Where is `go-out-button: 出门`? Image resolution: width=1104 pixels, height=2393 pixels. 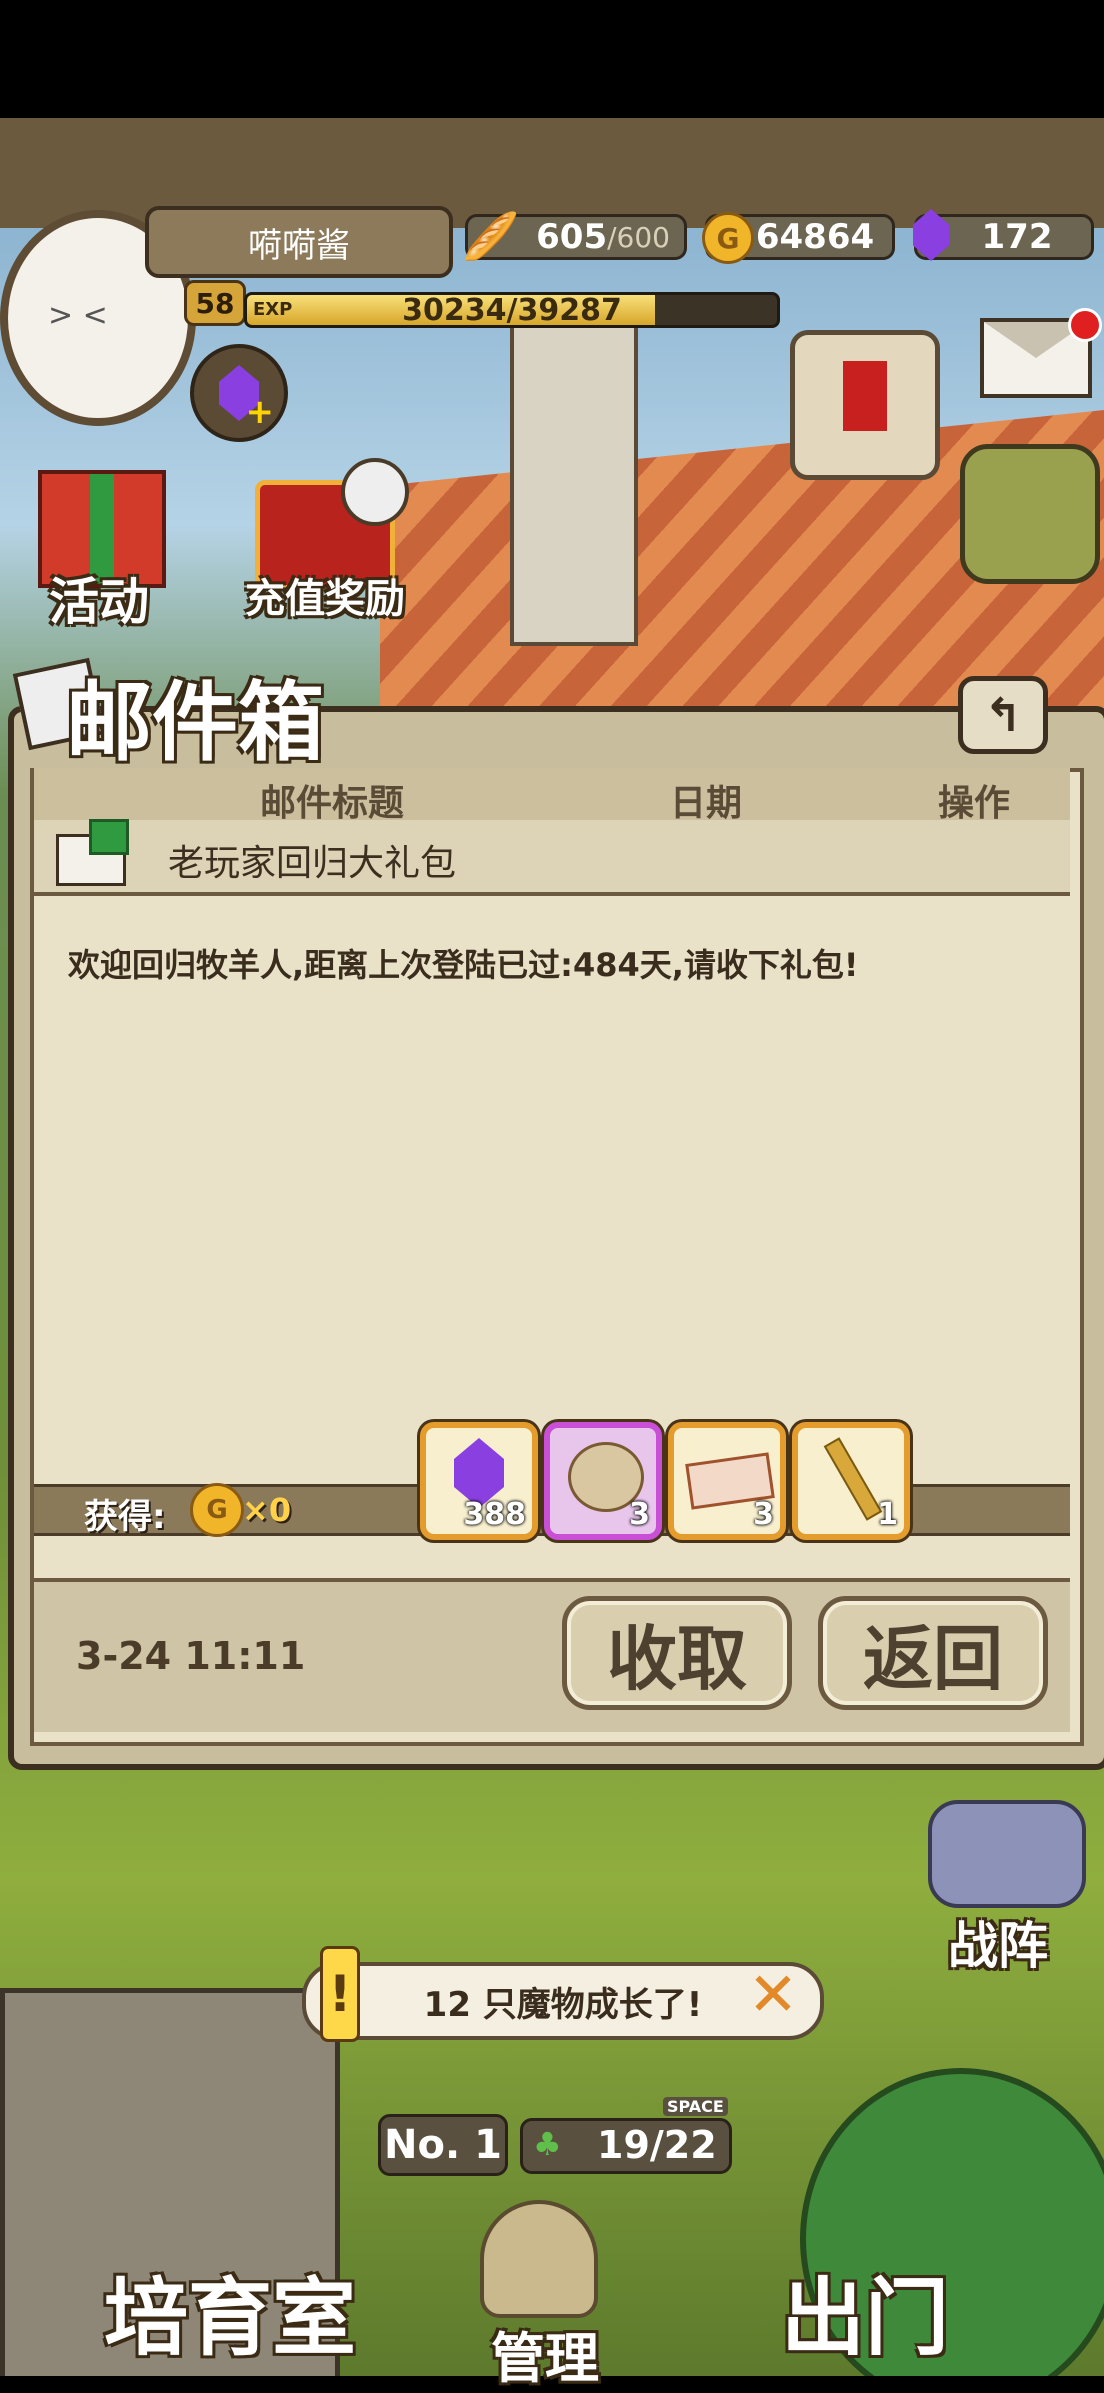 go-out-button: 出门 is located at coordinates (865, 2311).